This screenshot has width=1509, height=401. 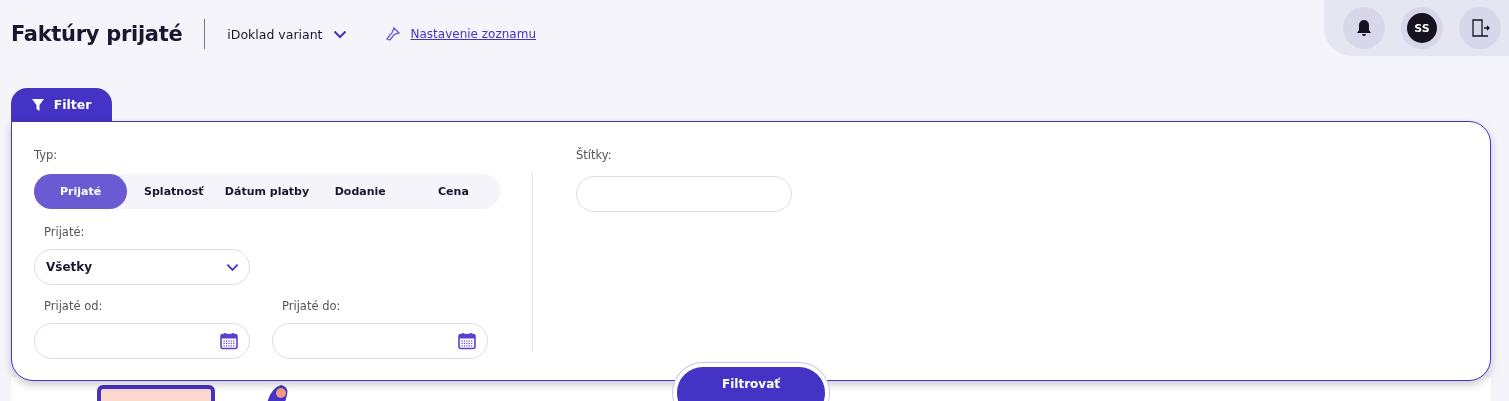 What do you see at coordinates (1422, 28) in the screenshot?
I see `user-avatar: SS` at bounding box center [1422, 28].